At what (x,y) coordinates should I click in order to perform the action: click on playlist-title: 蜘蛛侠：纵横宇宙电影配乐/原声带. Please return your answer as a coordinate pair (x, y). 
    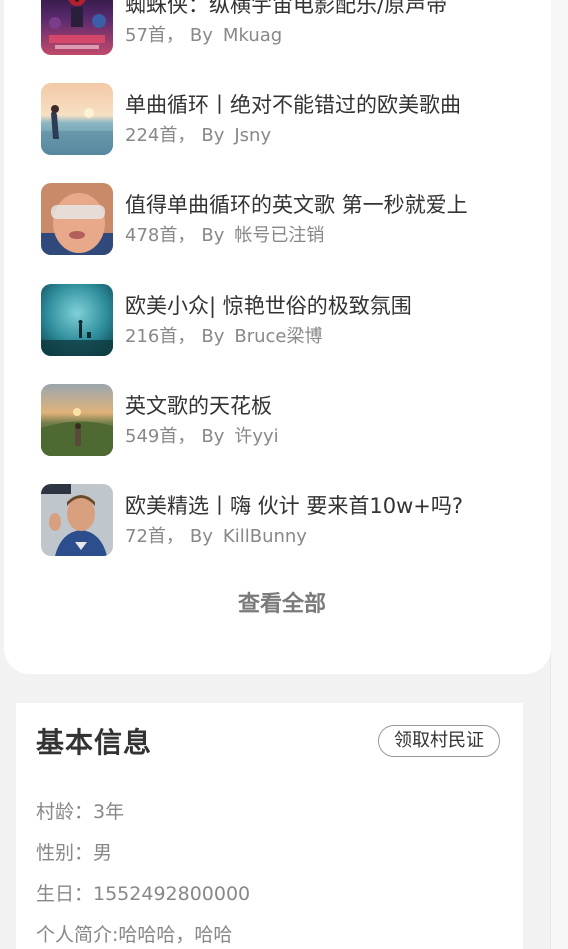
    Looking at the image, I should click on (286, 9).